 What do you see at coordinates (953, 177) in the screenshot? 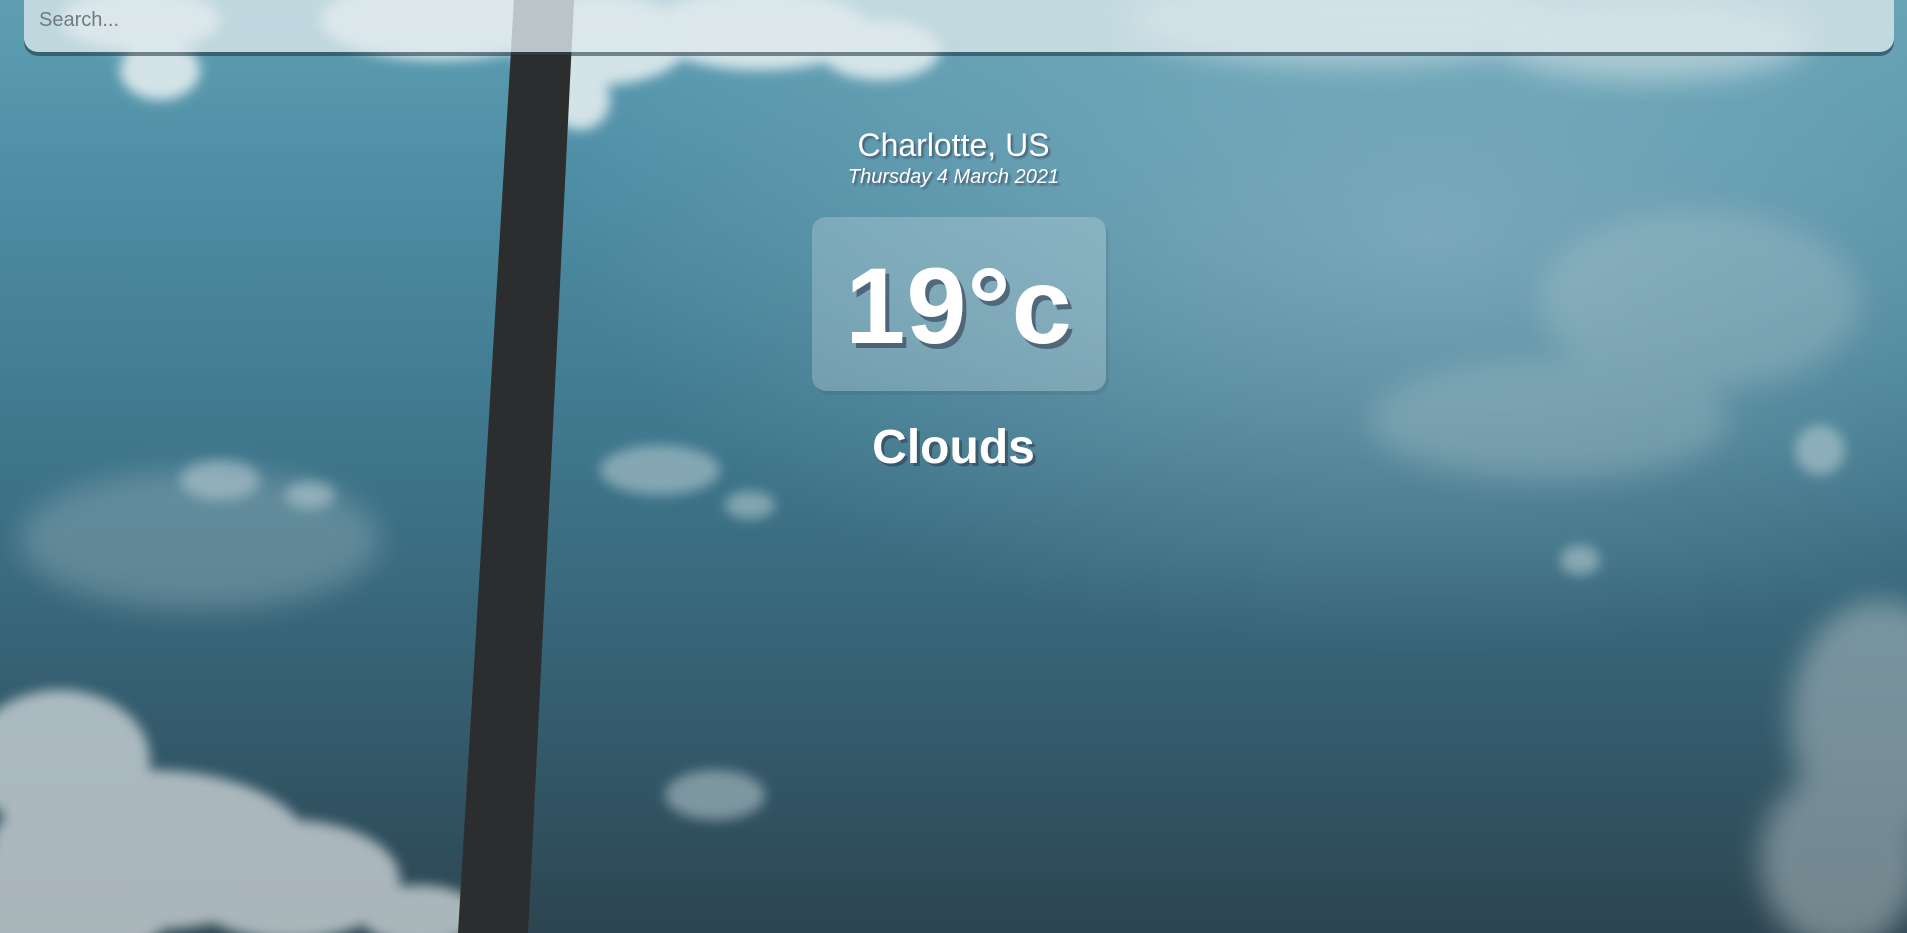
I see `current-date: Thursday 4 March 2021` at bounding box center [953, 177].